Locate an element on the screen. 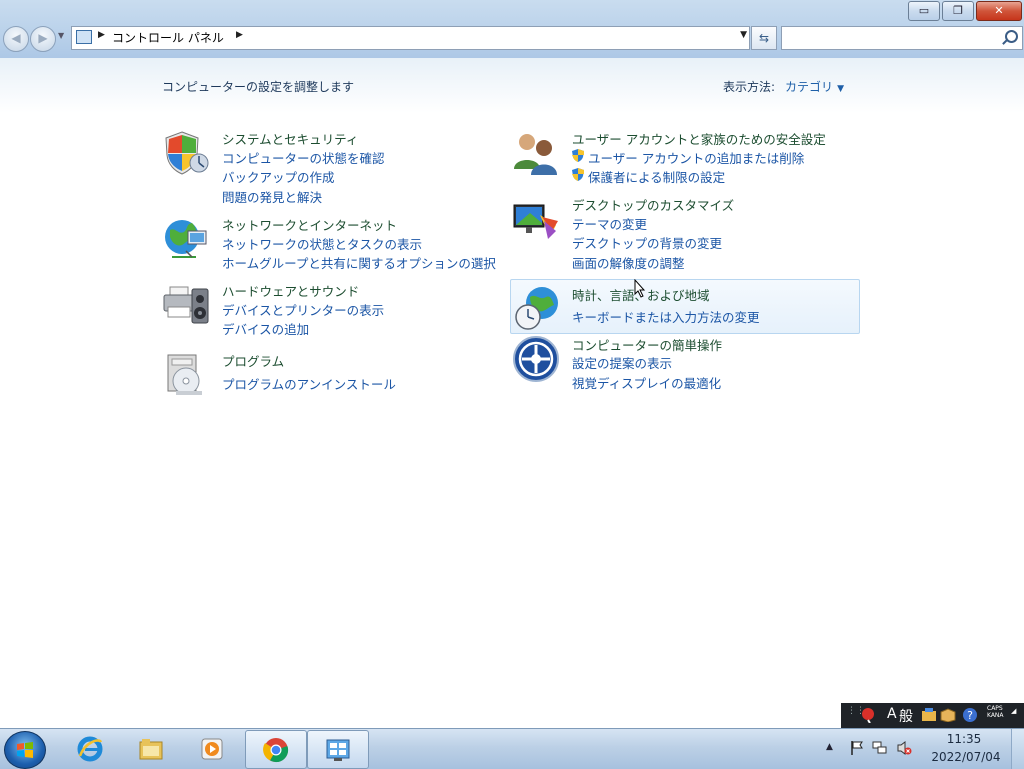 The width and height of the screenshot is (1024, 769). chevron-down-icon: ▼ is located at coordinates (840, 89).